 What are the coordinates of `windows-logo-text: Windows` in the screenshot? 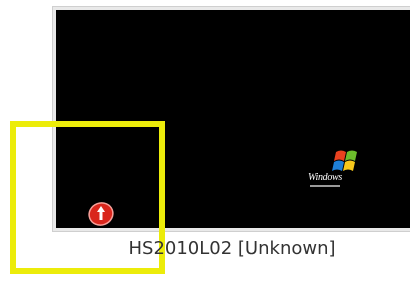 It's located at (325, 177).